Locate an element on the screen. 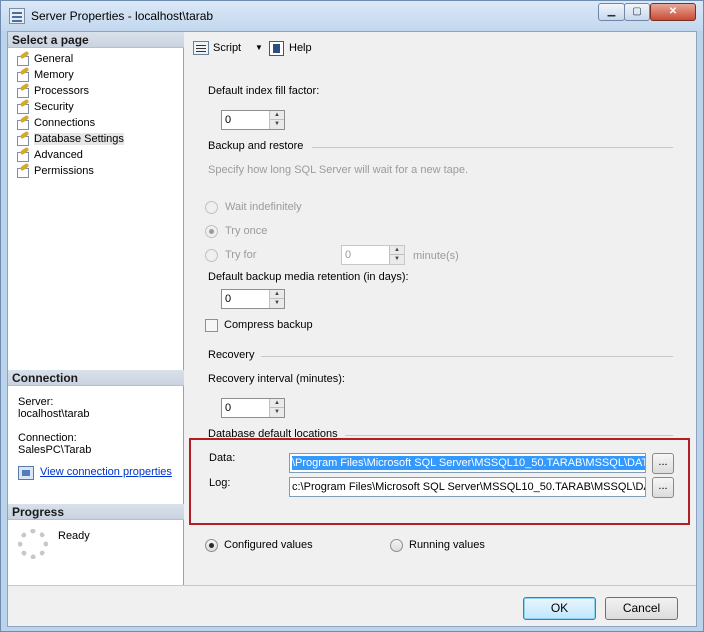 Image resolution: width=704 pixels, height=632 pixels. page-item-database-settings: Database Settings is located at coordinates (69, 139).